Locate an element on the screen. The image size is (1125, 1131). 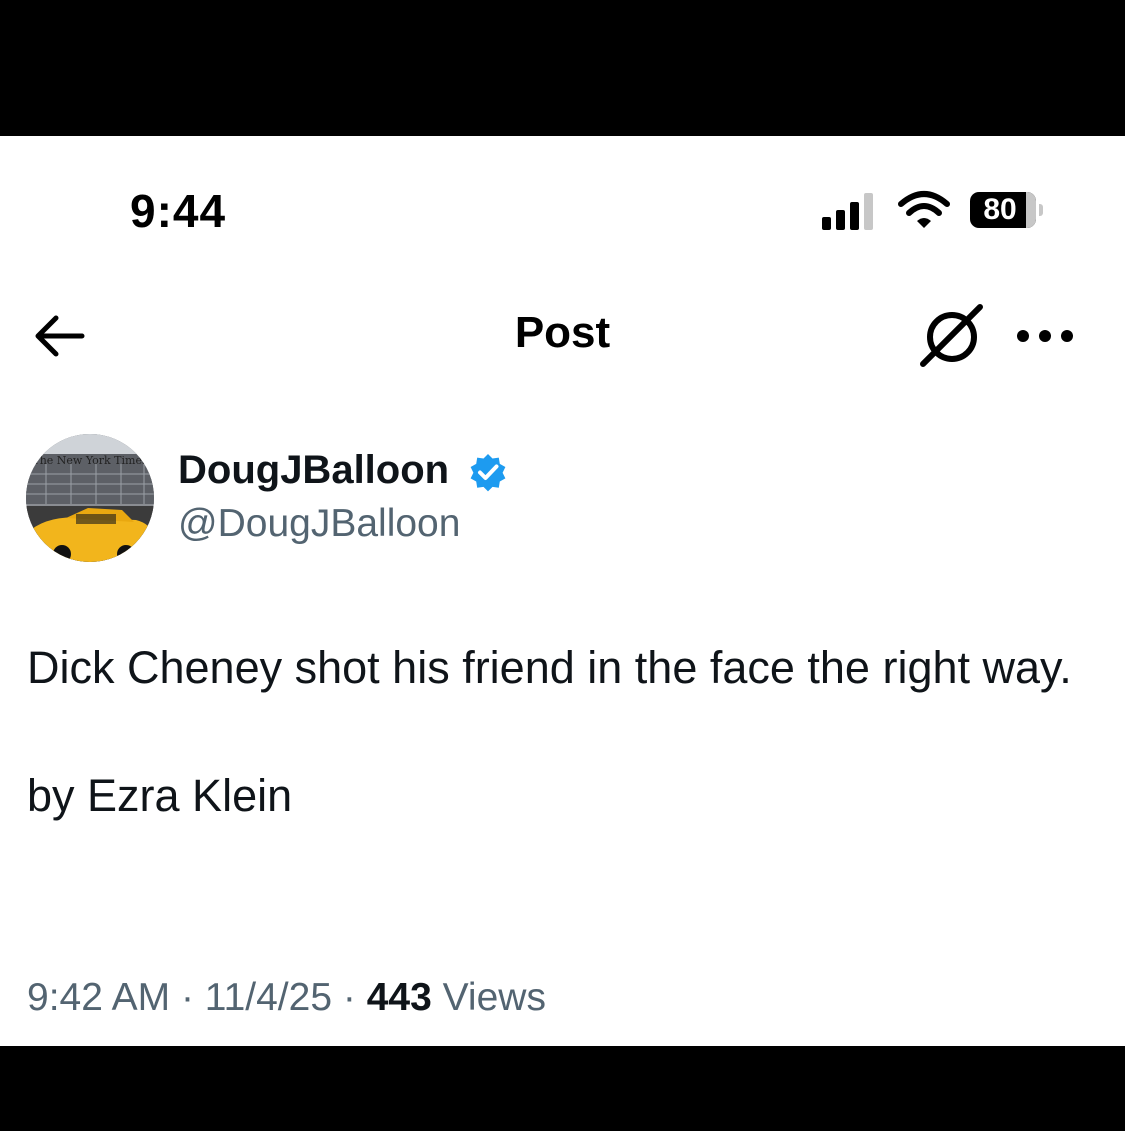
wifi-icon is located at coordinates (924, 209).